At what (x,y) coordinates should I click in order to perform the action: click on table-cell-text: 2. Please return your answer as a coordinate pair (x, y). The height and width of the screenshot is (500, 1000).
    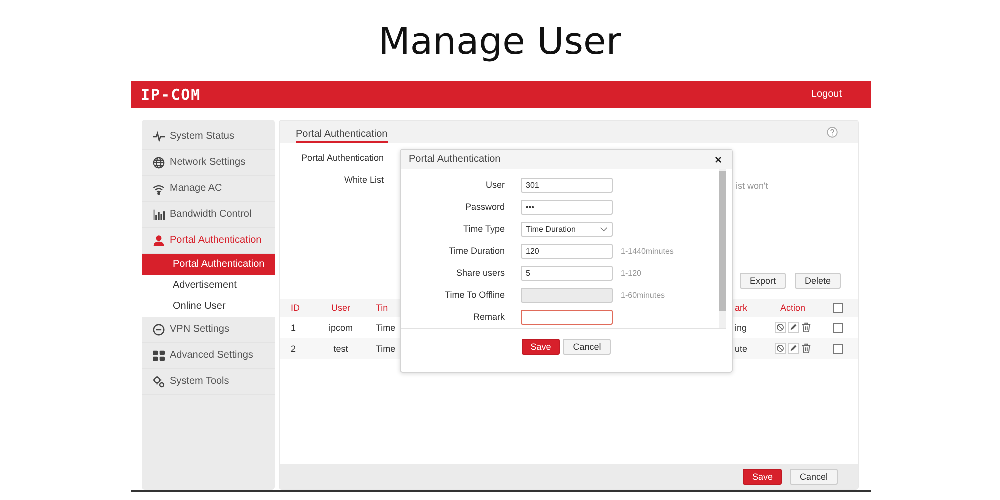
    Looking at the image, I should click on (294, 349).